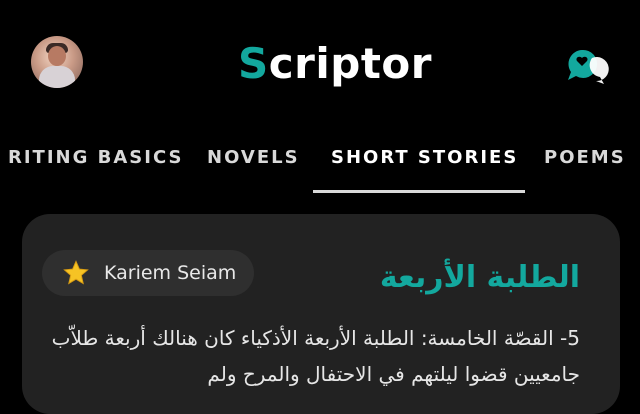  Describe the element at coordinates (419, 191) in the screenshot. I see `active-tab-indicator` at that location.